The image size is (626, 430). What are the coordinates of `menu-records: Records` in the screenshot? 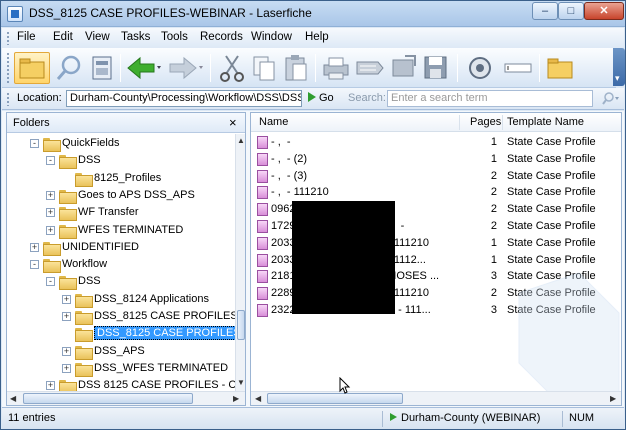 It's located at (221, 37).